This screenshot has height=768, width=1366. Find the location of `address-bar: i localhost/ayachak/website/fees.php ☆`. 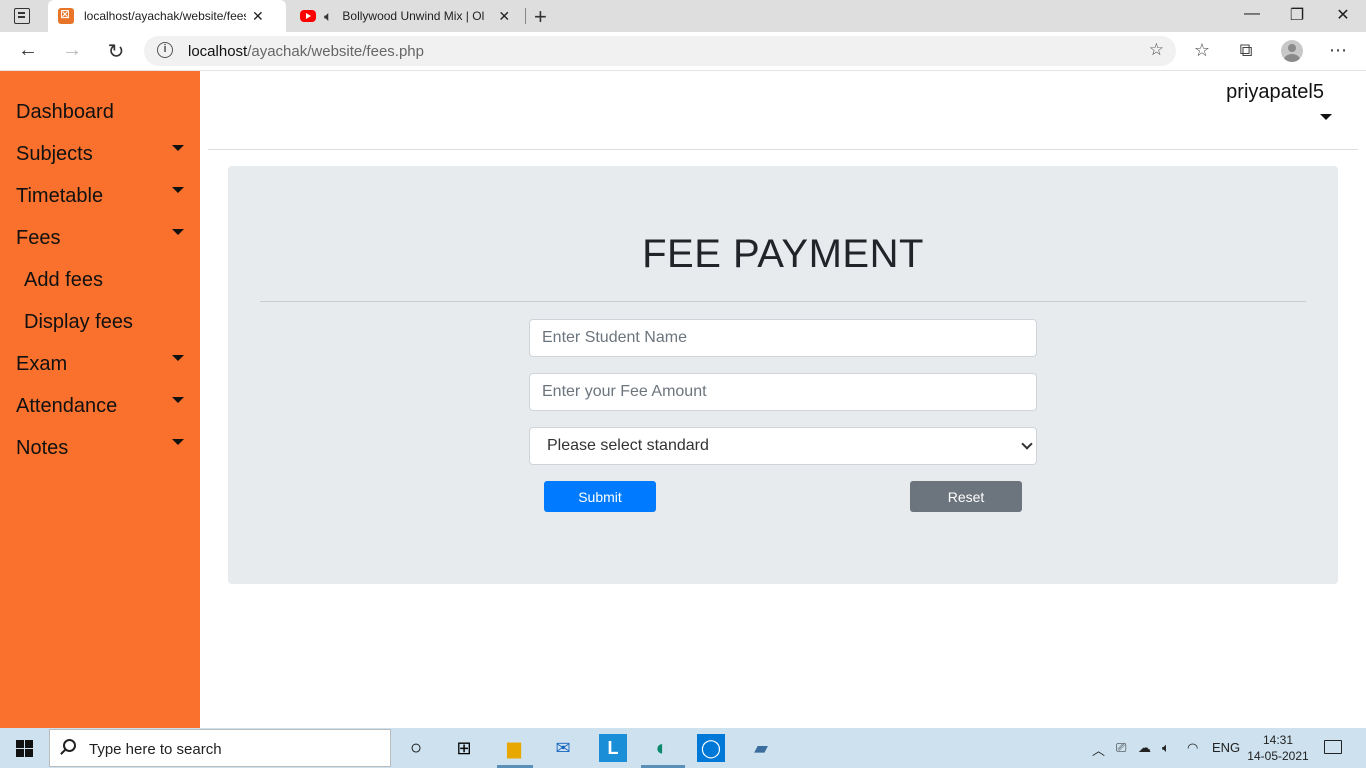

address-bar: i localhost/ayachak/website/fees.php ☆ is located at coordinates (660, 51).